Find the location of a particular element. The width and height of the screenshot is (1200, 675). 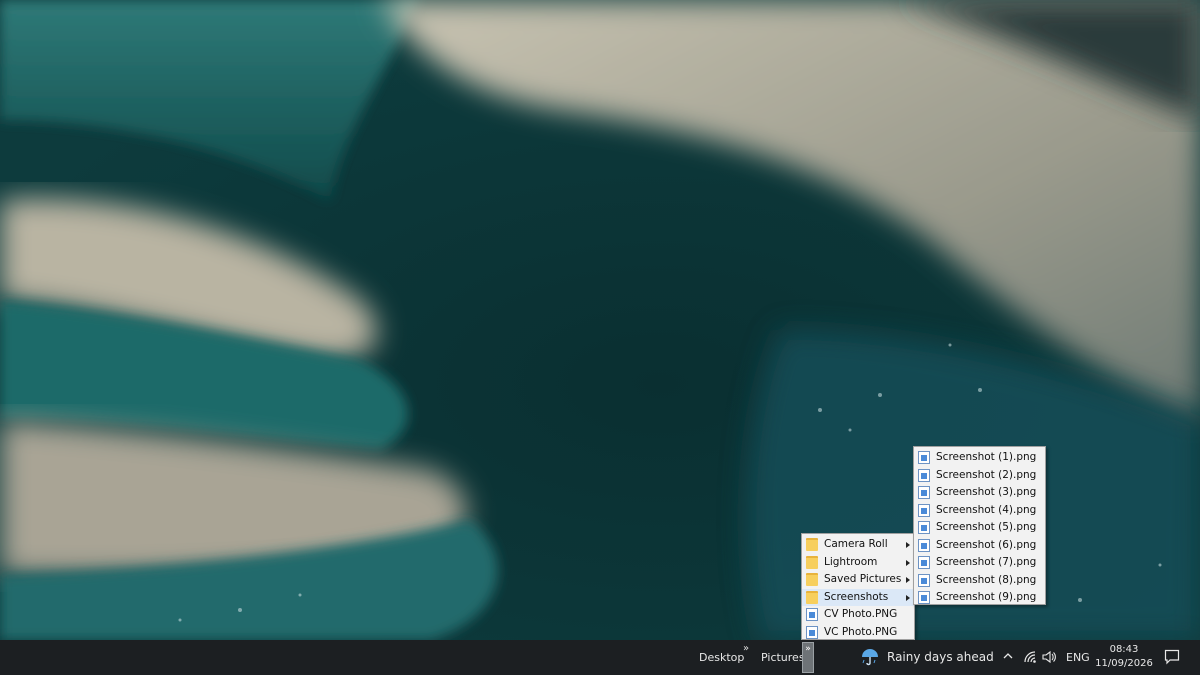

volume-icon is located at coordinates (1049, 657).